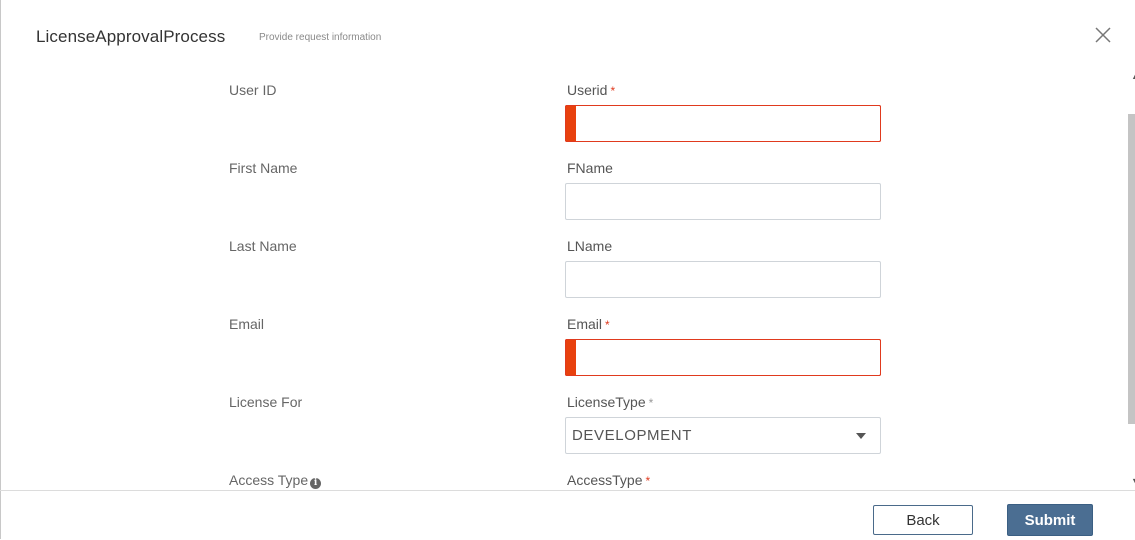  I want to click on userid-label: User ID, so click(253, 90).